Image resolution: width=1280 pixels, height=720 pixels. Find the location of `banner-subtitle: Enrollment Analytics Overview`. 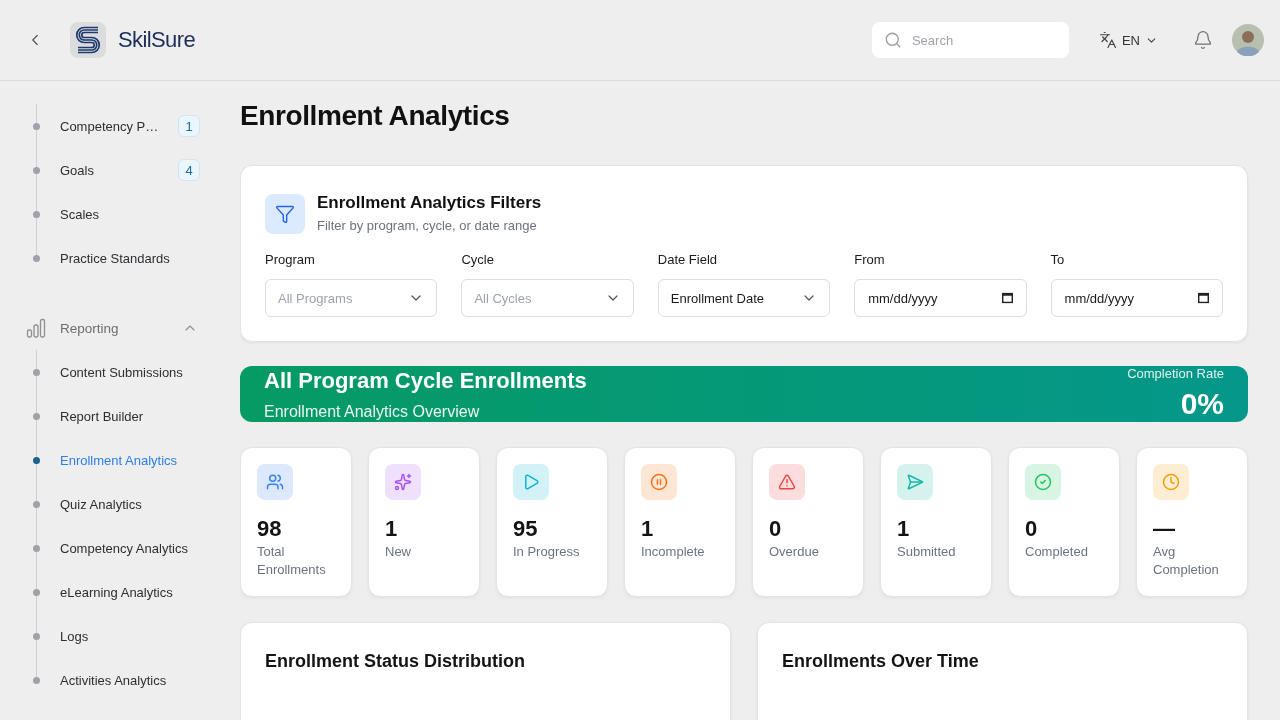

banner-subtitle: Enrollment Analytics Overview is located at coordinates (372, 411).